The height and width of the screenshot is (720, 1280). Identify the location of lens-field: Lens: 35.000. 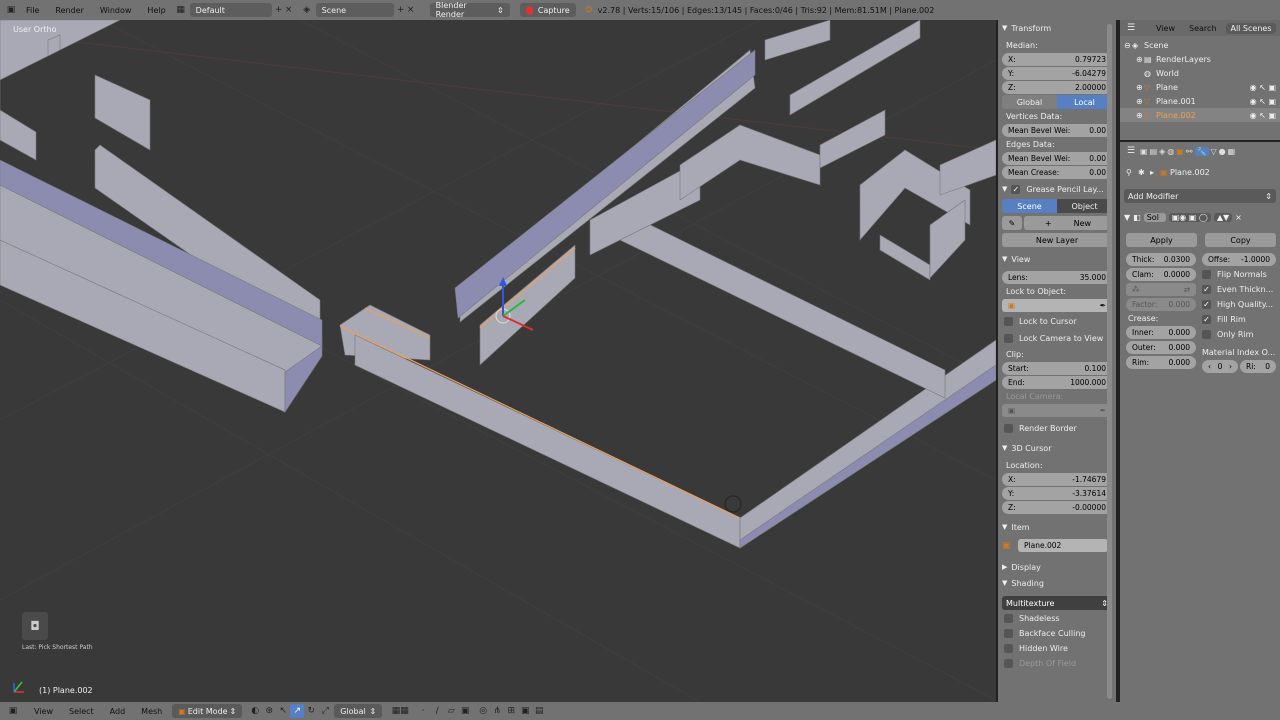
(1057, 277).